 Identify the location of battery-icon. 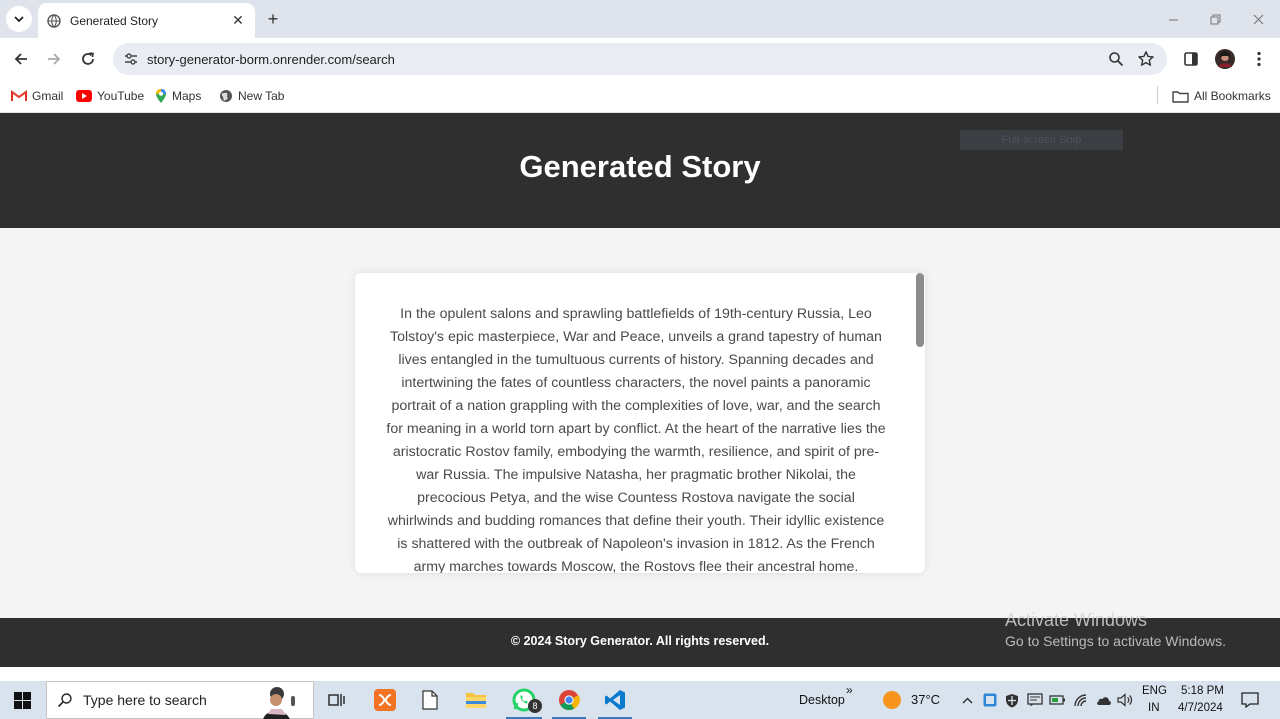
(1058, 700).